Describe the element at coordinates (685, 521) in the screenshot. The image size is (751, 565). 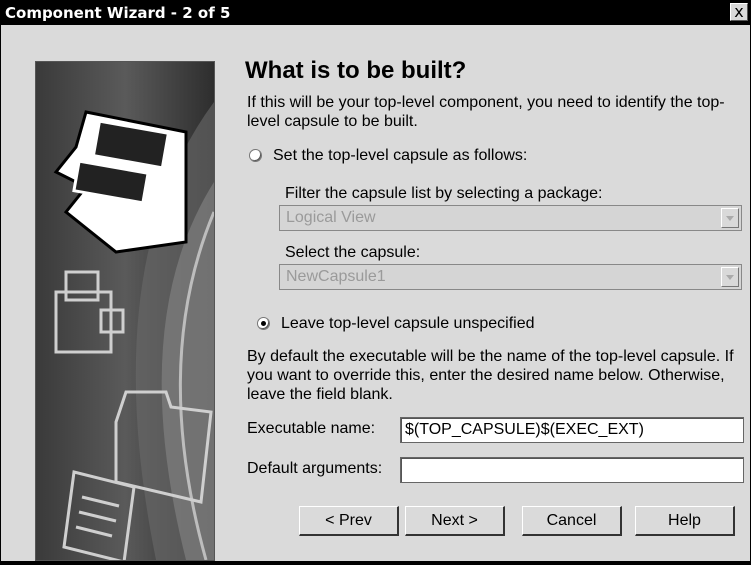
I see `help-button: Help` at that location.